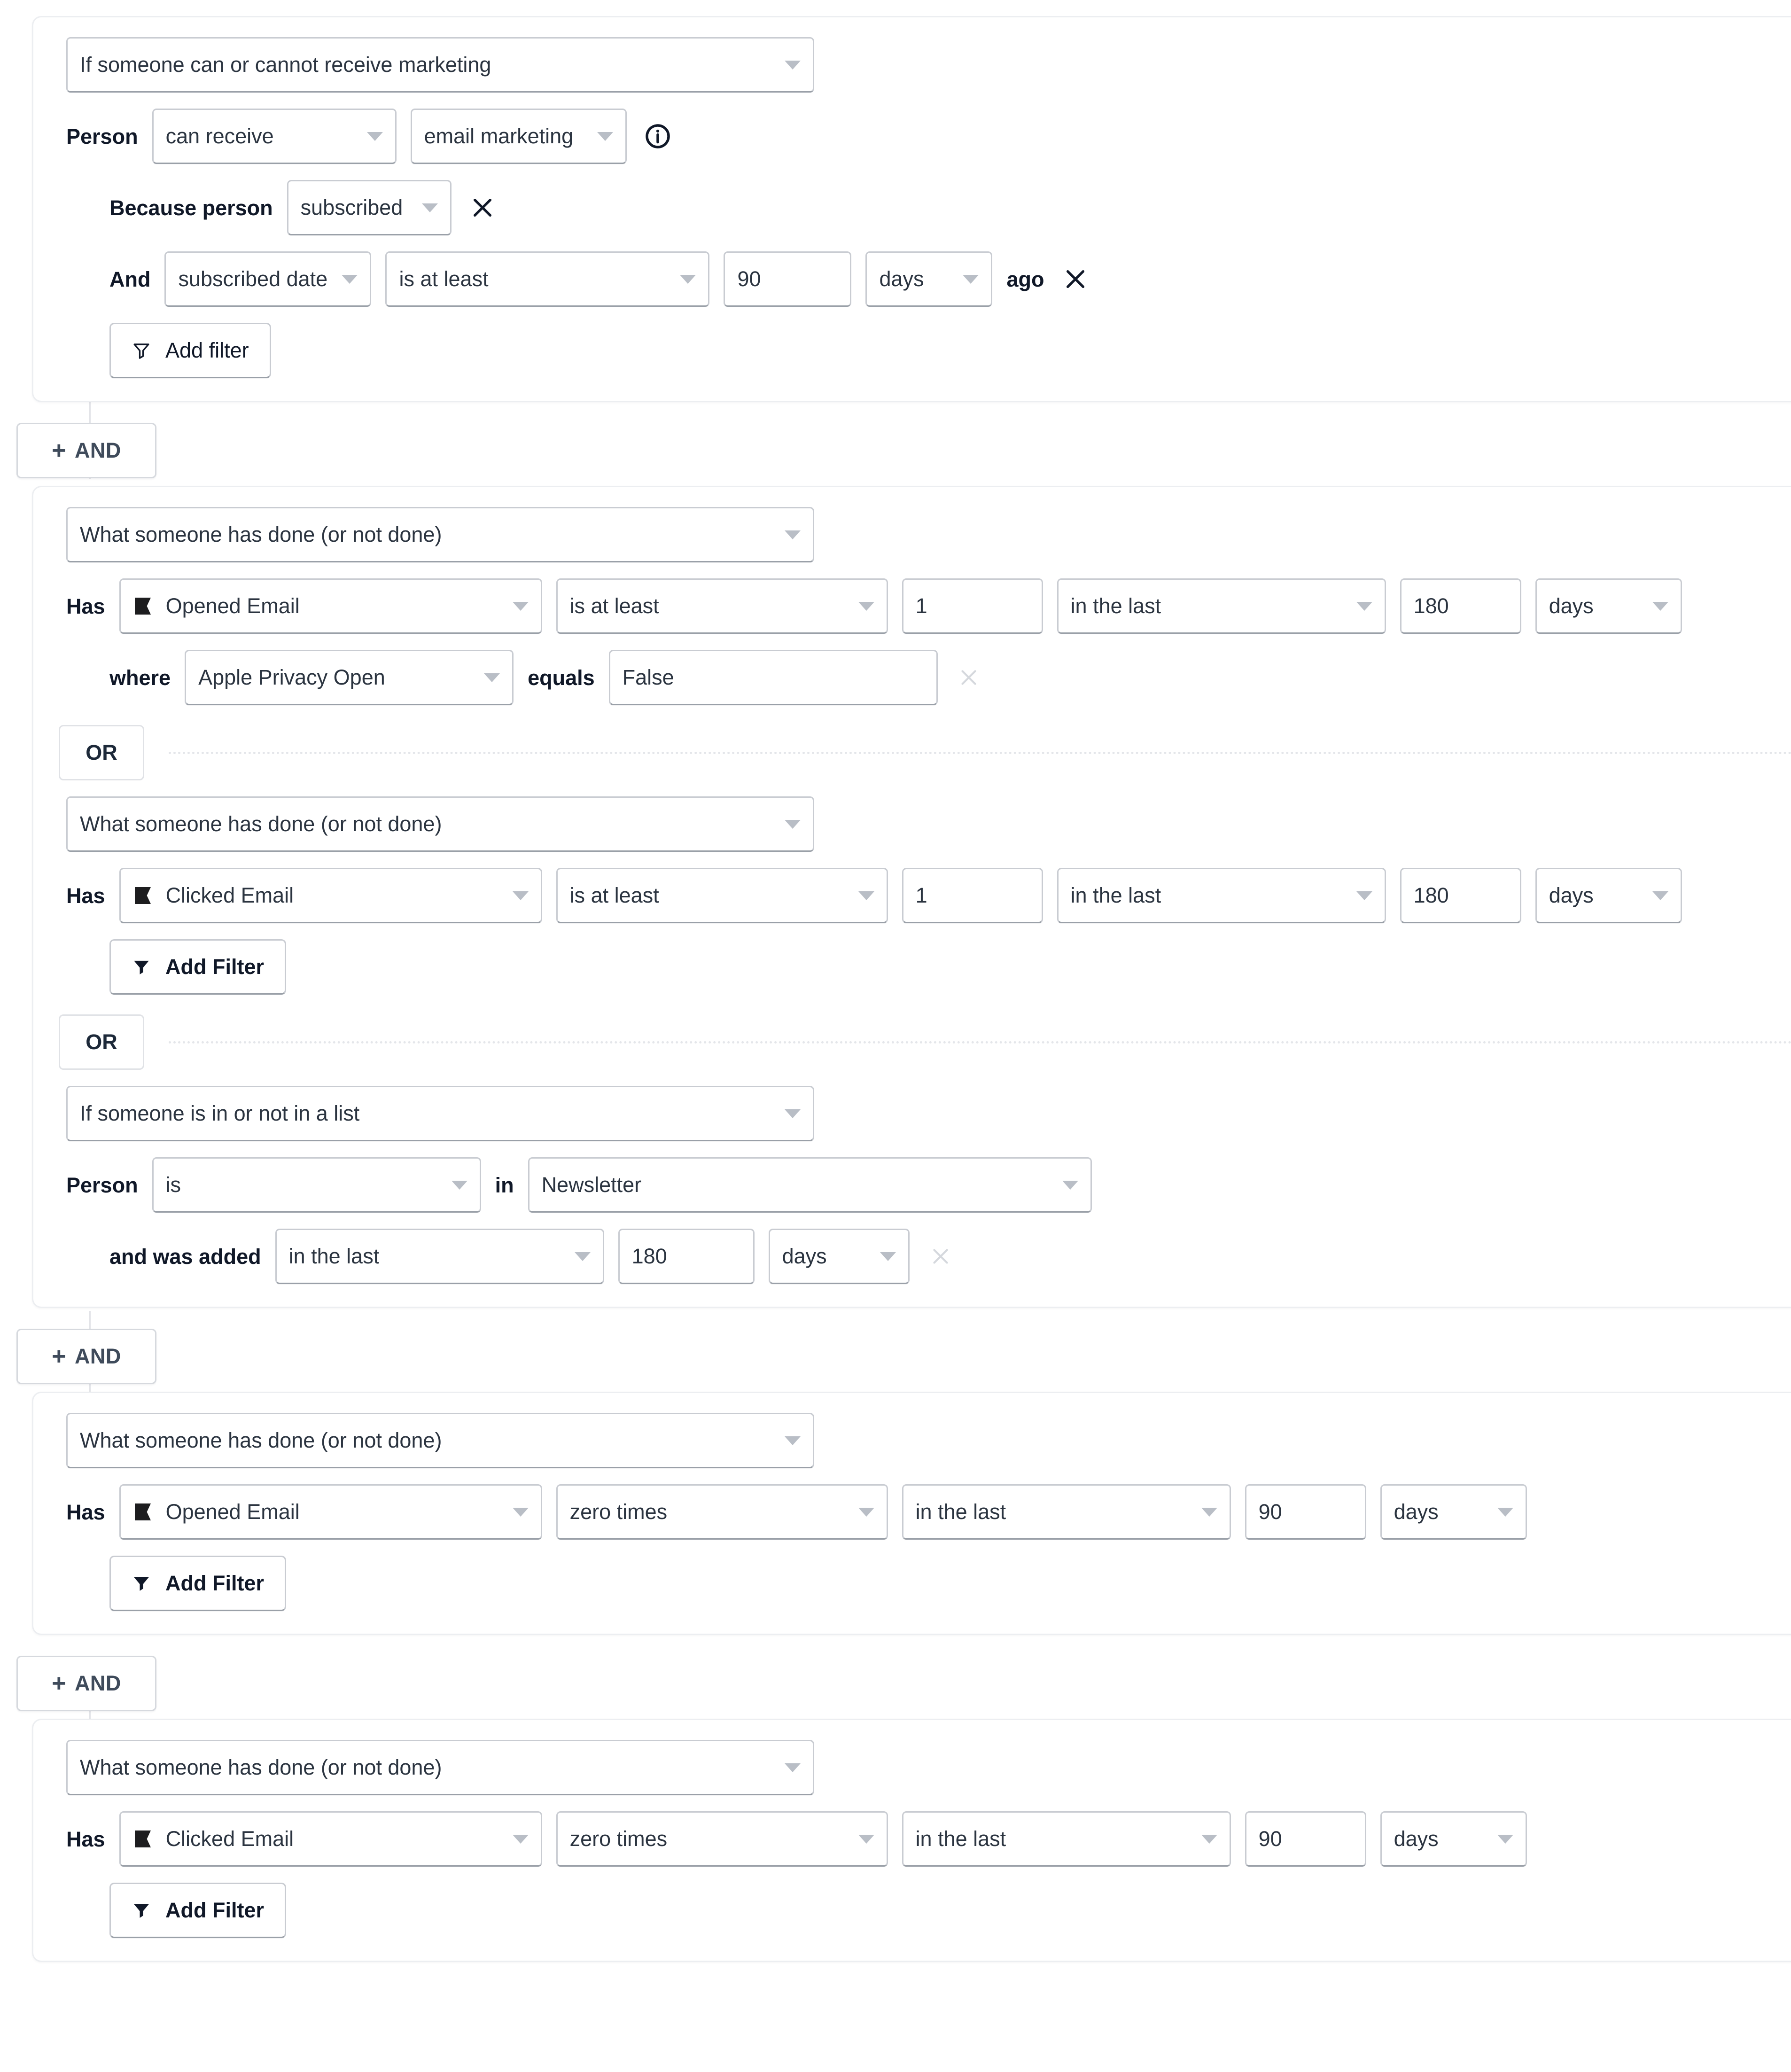 The image size is (1791, 2072). I want to click on filter-property-select: Apple Privacy Open, so click(349, 677).